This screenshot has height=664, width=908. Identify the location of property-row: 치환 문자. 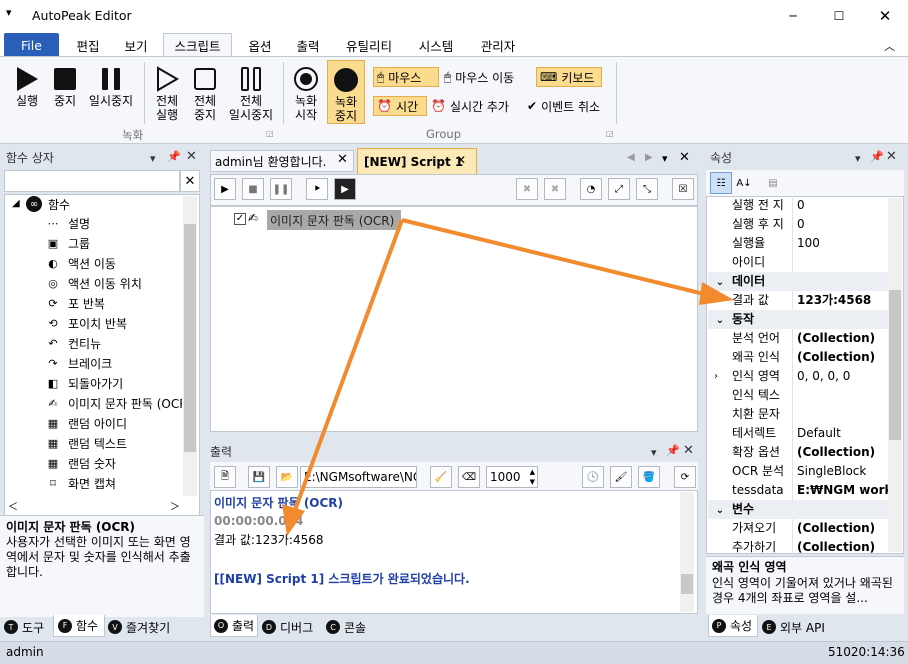
(798, 414).